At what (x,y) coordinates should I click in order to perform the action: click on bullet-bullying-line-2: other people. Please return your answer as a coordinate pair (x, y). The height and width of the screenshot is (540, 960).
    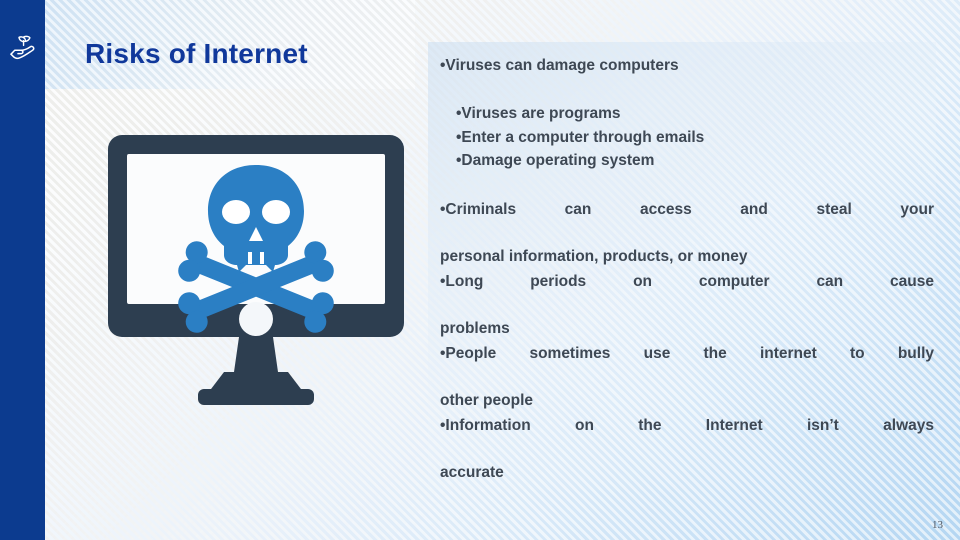
    Looking at the image, I should click on (487, 401).